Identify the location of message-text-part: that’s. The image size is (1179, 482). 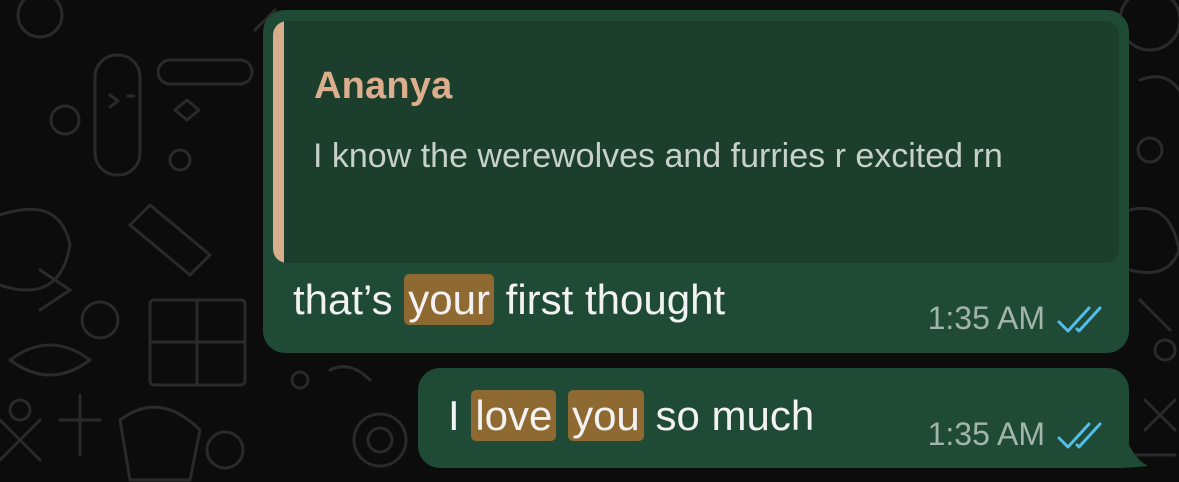
(349, 299).